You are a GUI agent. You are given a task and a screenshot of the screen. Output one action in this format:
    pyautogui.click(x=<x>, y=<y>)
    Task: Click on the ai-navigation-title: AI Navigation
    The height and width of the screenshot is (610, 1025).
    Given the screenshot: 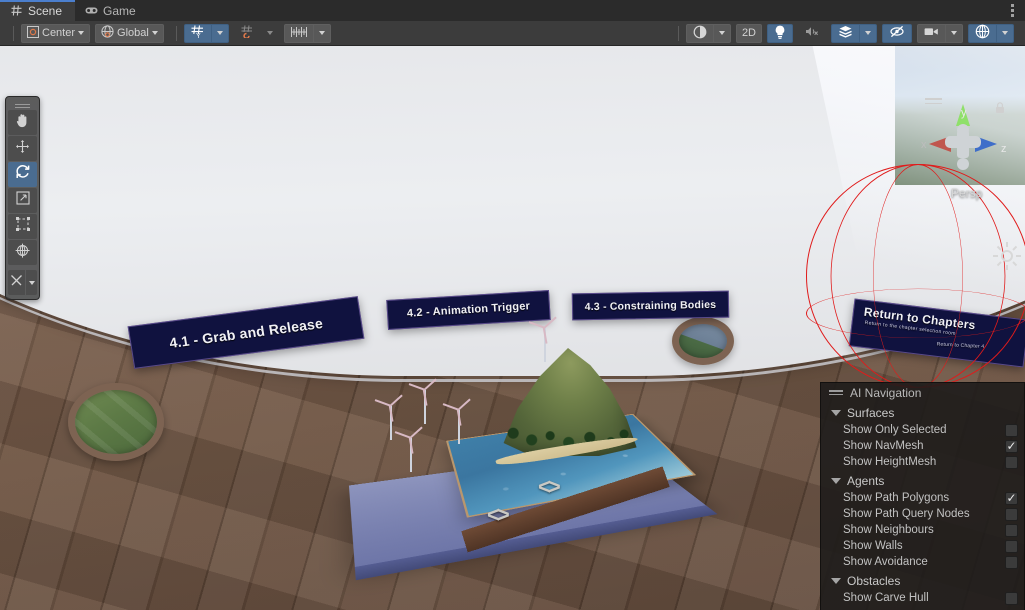 What is the action you would take?
    pyautogui.click(x=886, y=392)
    